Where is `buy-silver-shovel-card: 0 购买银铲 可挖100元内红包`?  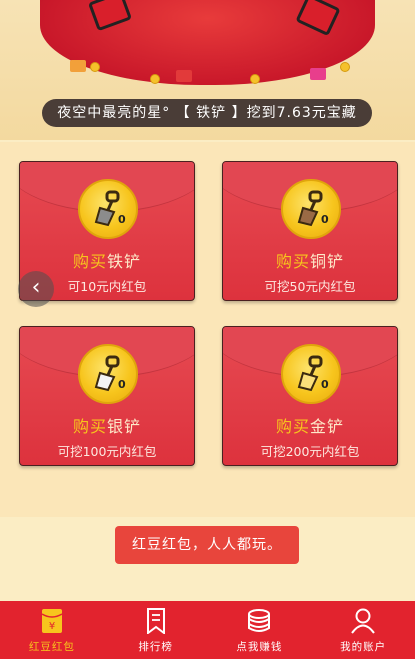
buy-silver-shovel-card: 0 购买银铲 可挖100元内红包 is located at coordinates (107, 396).